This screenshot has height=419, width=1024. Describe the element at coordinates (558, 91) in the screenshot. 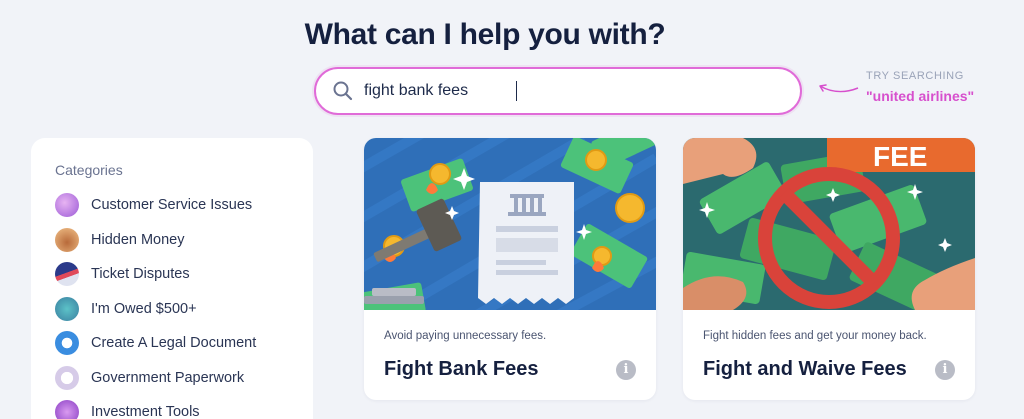

I see `search-bar` at that location.